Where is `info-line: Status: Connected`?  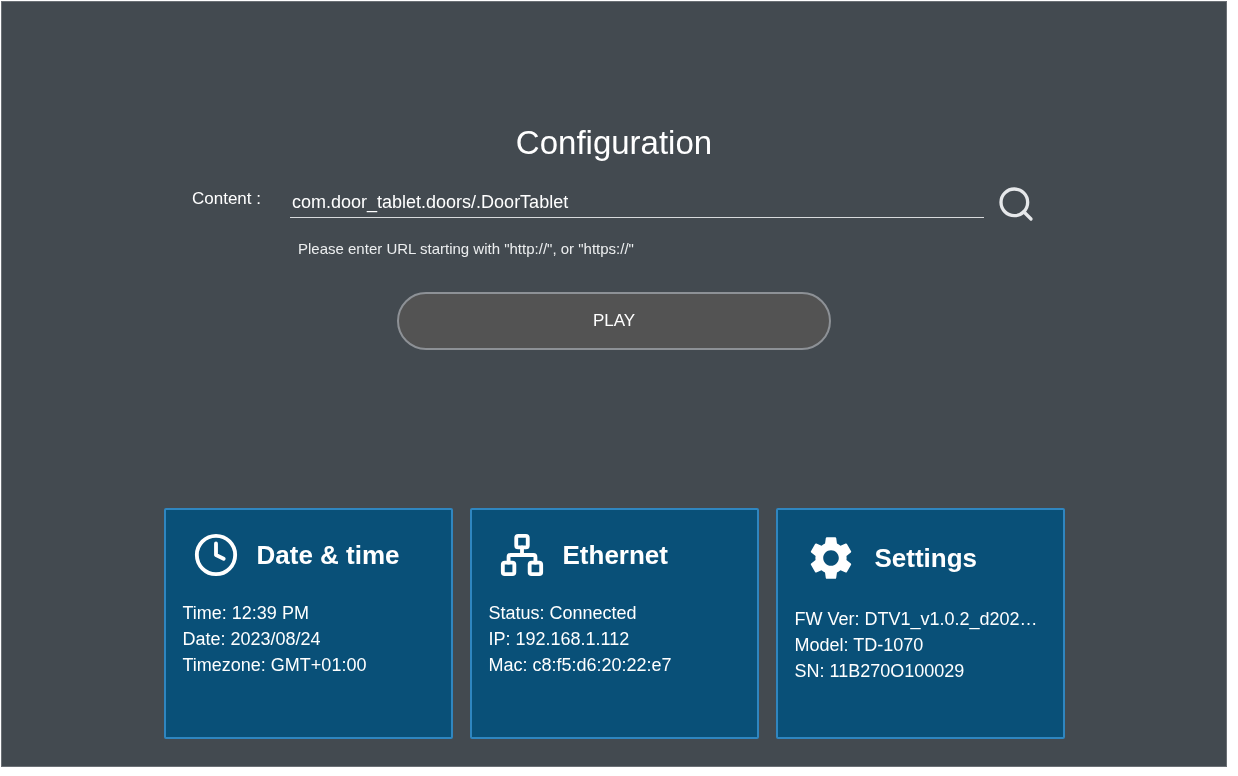 info-line: Status: Connected is located at coordinates (563, 613).